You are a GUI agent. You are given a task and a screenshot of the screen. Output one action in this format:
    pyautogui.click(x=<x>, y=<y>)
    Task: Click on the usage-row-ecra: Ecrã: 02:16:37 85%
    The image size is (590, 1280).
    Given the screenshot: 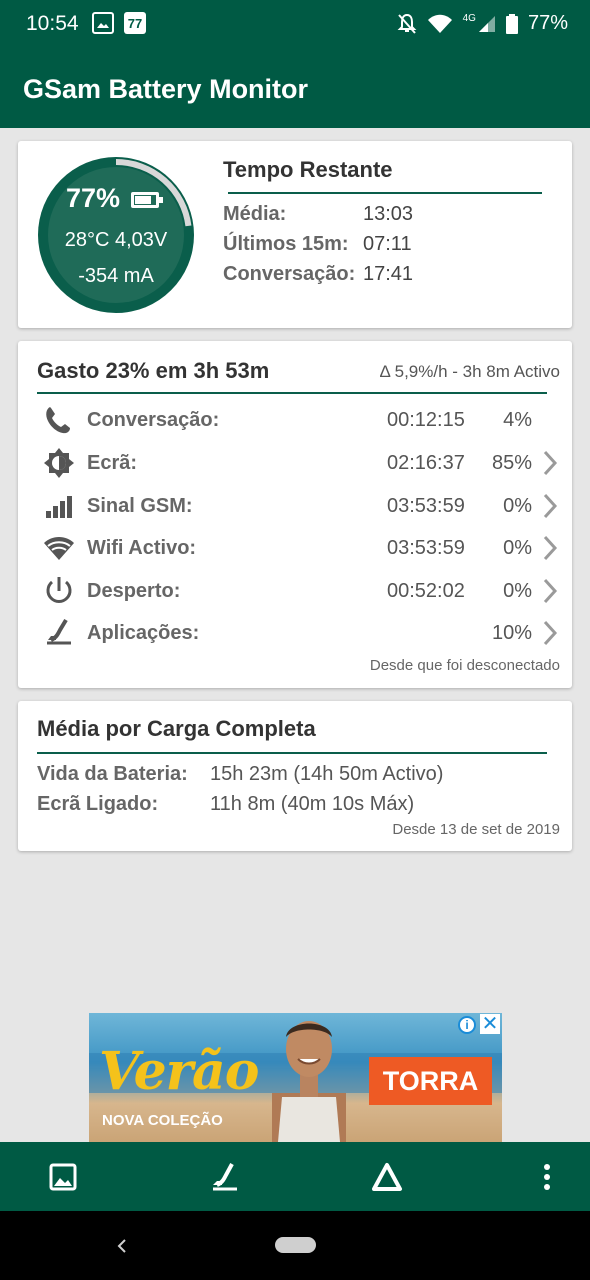 What is the action you would take?
    pyautogui.click(x=295, y=463)
    